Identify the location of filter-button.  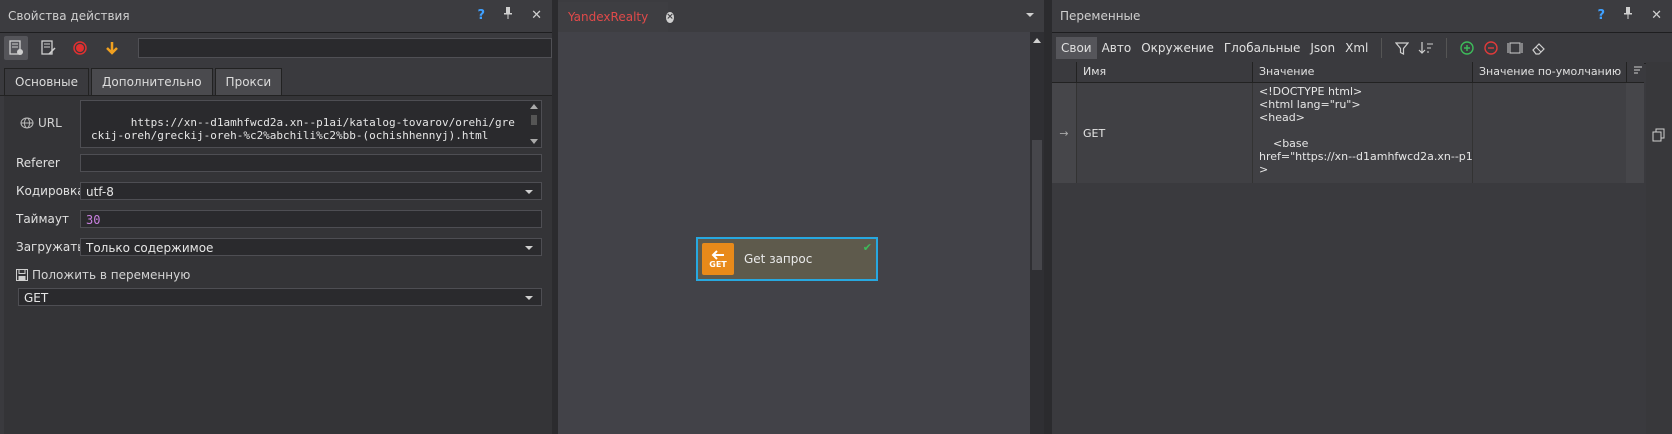
(1402, 48).